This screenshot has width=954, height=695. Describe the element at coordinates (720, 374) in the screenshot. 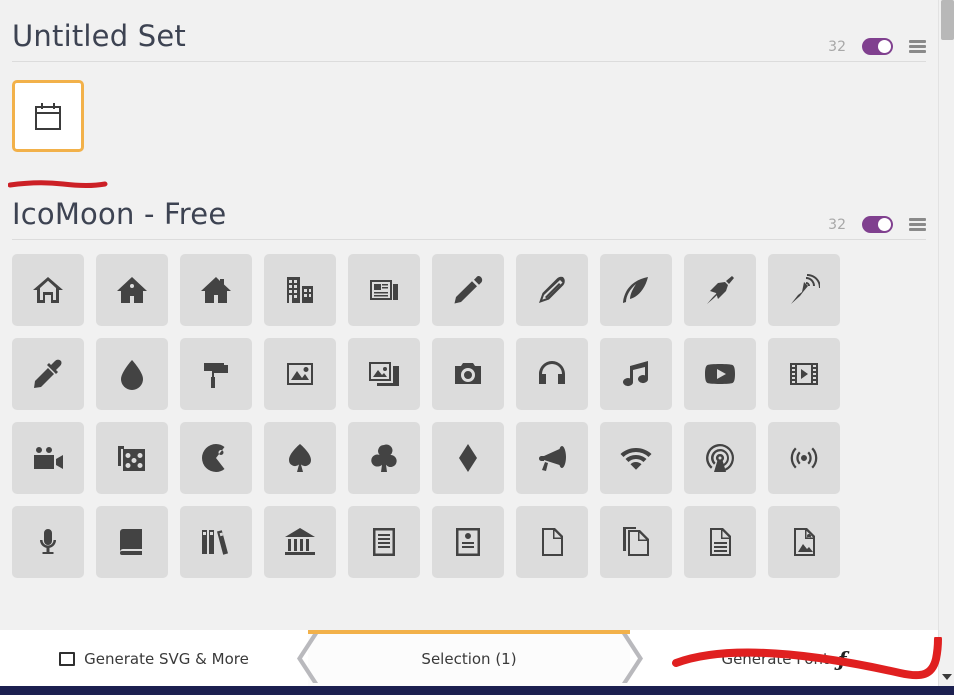

I see `icon-cell-play` at that location.